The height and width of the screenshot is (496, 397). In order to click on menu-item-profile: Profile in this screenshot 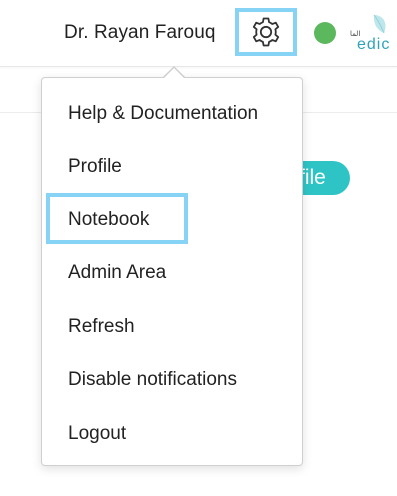, I will do `click(95, 167)`.